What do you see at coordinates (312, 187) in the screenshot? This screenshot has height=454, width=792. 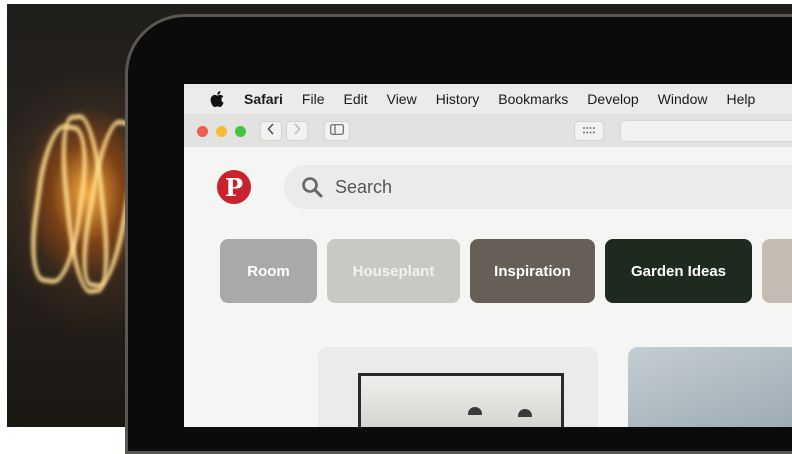 I see `search-icon` at bounding box center [312, 187].